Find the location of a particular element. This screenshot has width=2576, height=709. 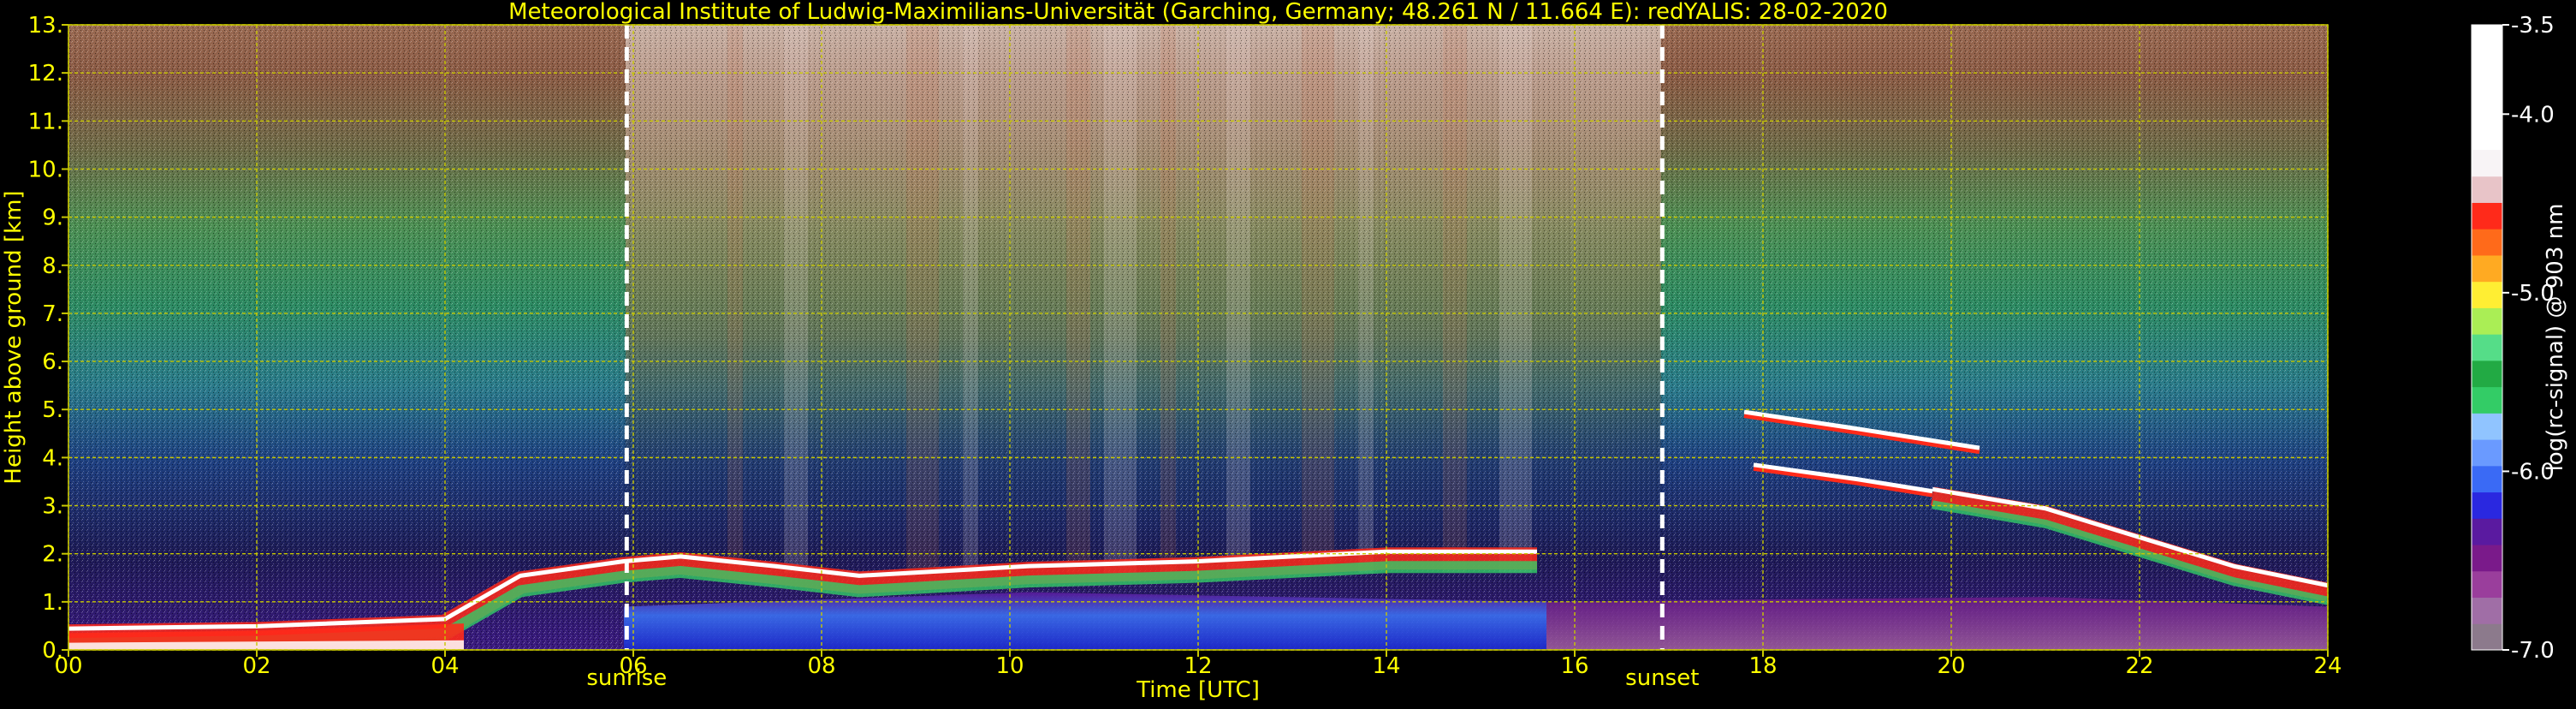

x-tick-label: 02 is located at coordinates (256, 666).